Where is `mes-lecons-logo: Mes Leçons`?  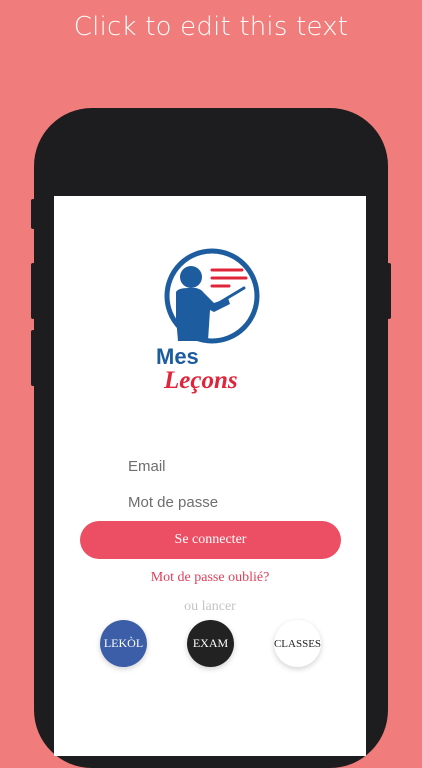 mes-lecons-logo: Mes Leçons is located at coordinates (208, 321).